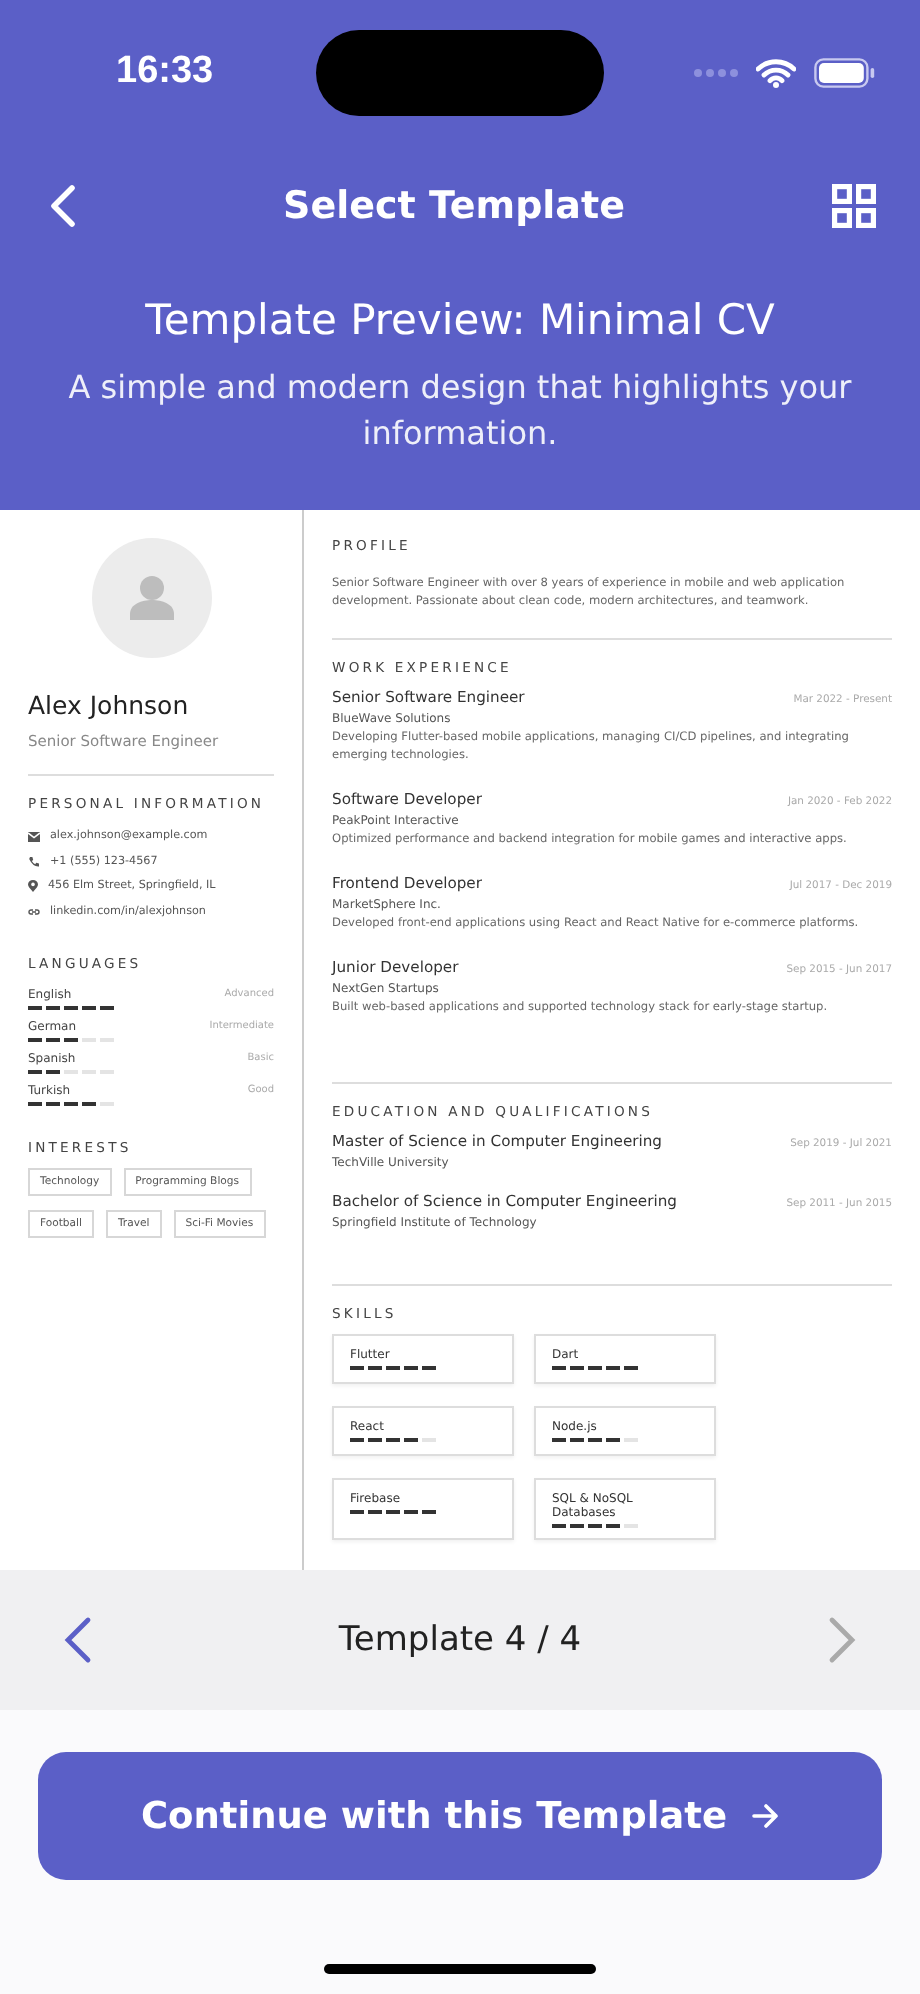 The image size is (920, 1994). I want to click on chevron-right-icon, so click(842, 1640).